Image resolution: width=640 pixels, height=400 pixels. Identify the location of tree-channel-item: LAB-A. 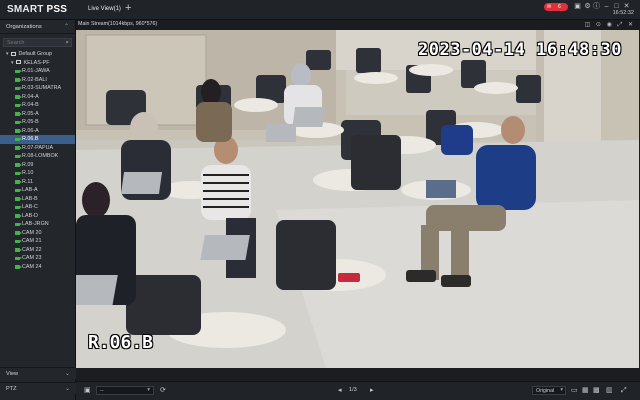
(37, 190).